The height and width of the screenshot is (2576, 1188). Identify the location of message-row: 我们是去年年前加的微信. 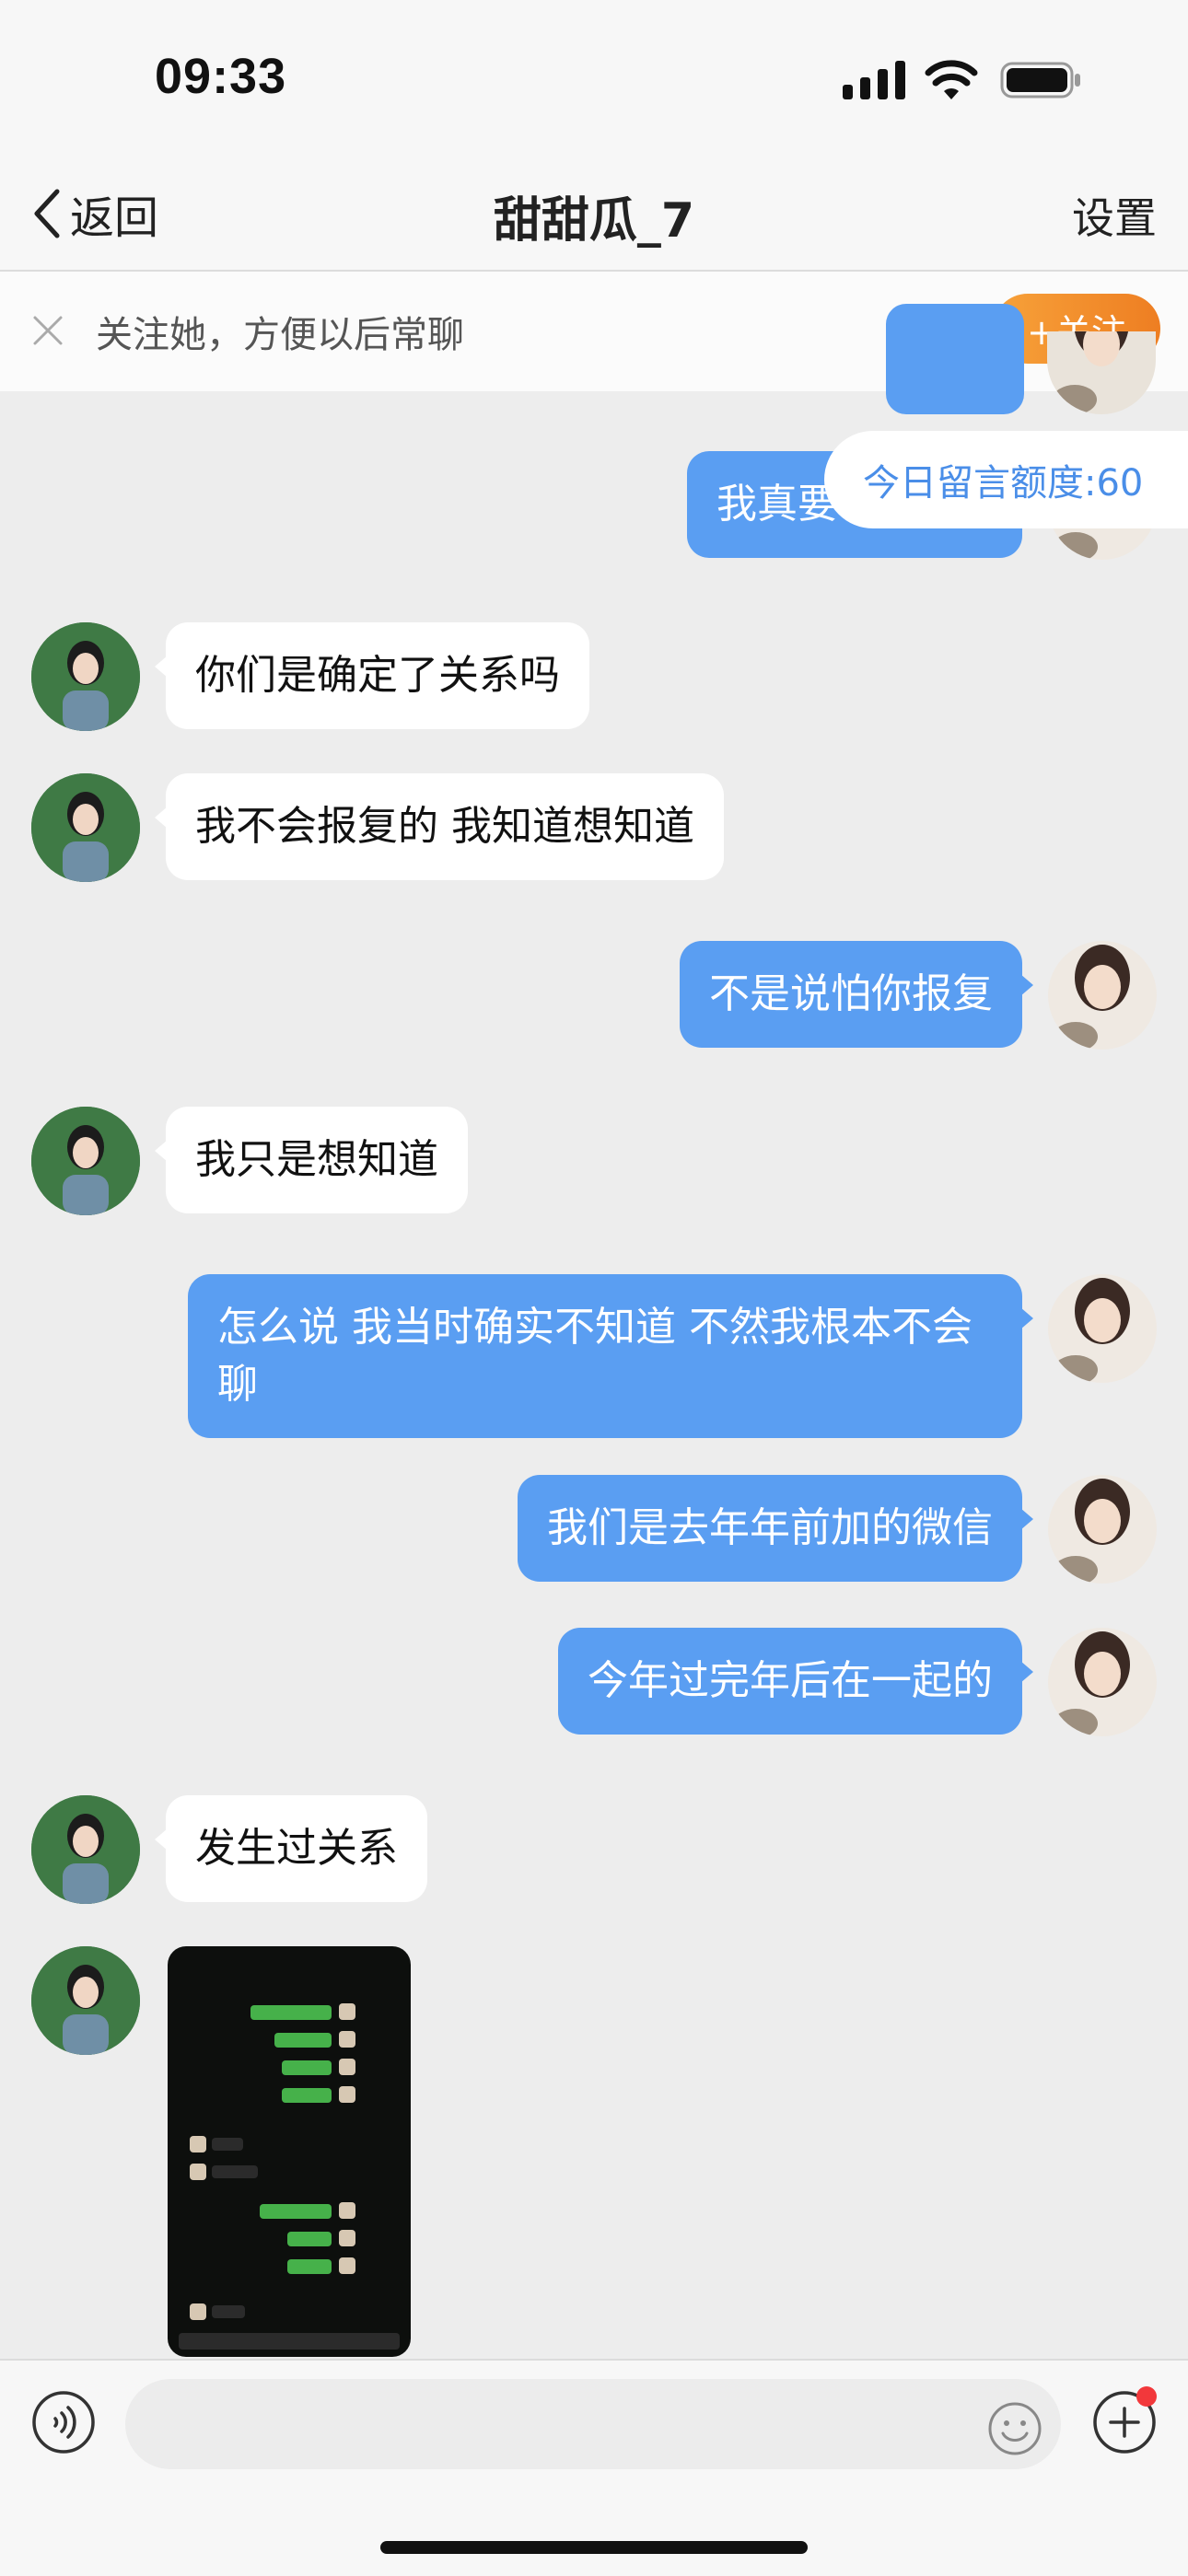
(838, 1529).